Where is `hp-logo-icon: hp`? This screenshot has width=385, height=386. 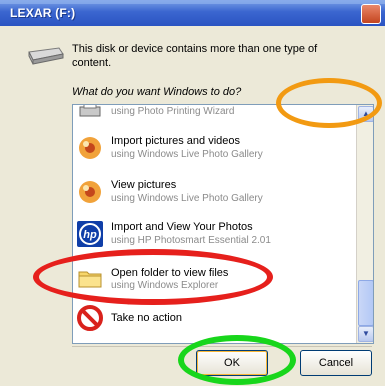
hp-logo-icon: hp is located at coordinates (90, 234).